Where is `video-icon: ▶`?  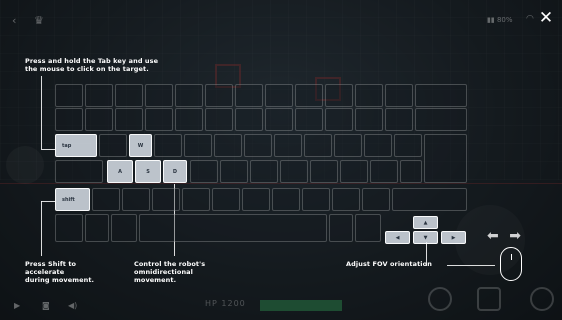
video-icon: ▶ is located at coordinates (17, 305).